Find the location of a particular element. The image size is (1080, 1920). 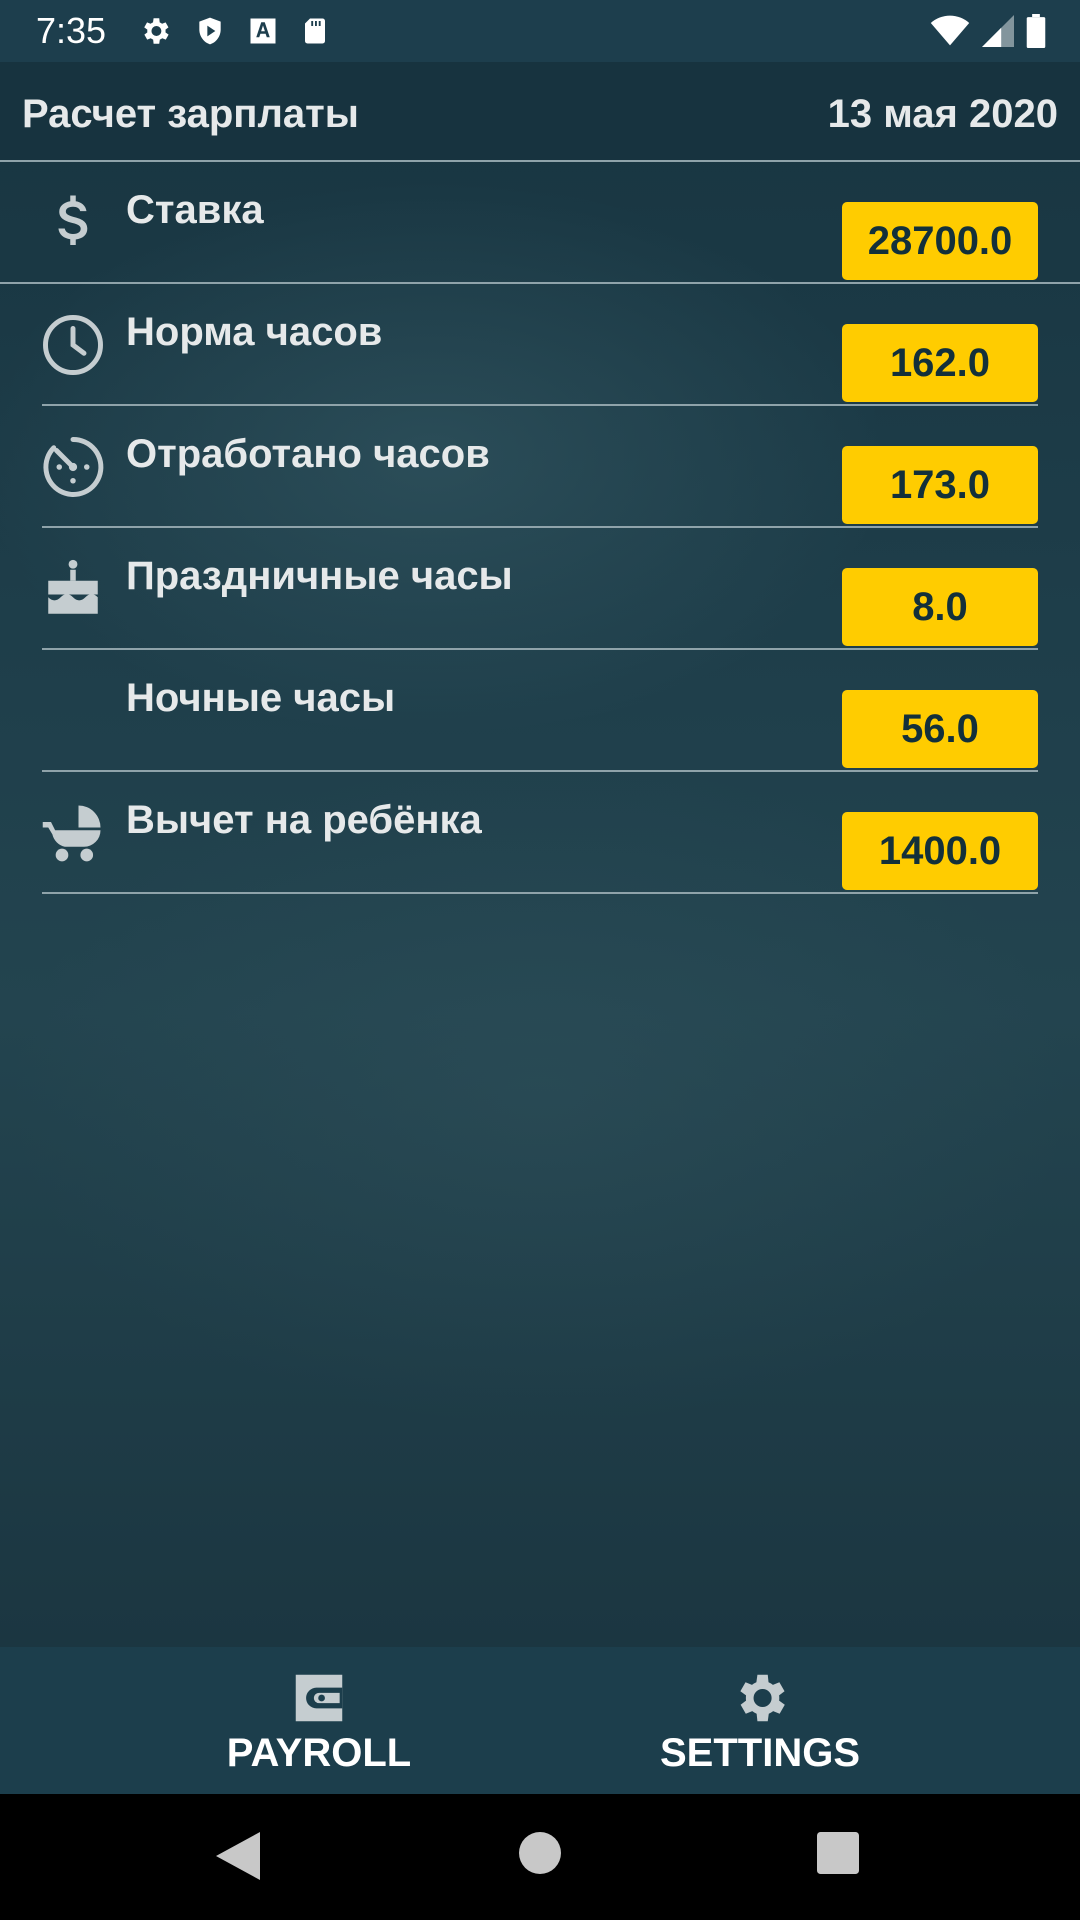

row-worked-hours: Отработано часов 173.0 is located at coordinates (540, 467).